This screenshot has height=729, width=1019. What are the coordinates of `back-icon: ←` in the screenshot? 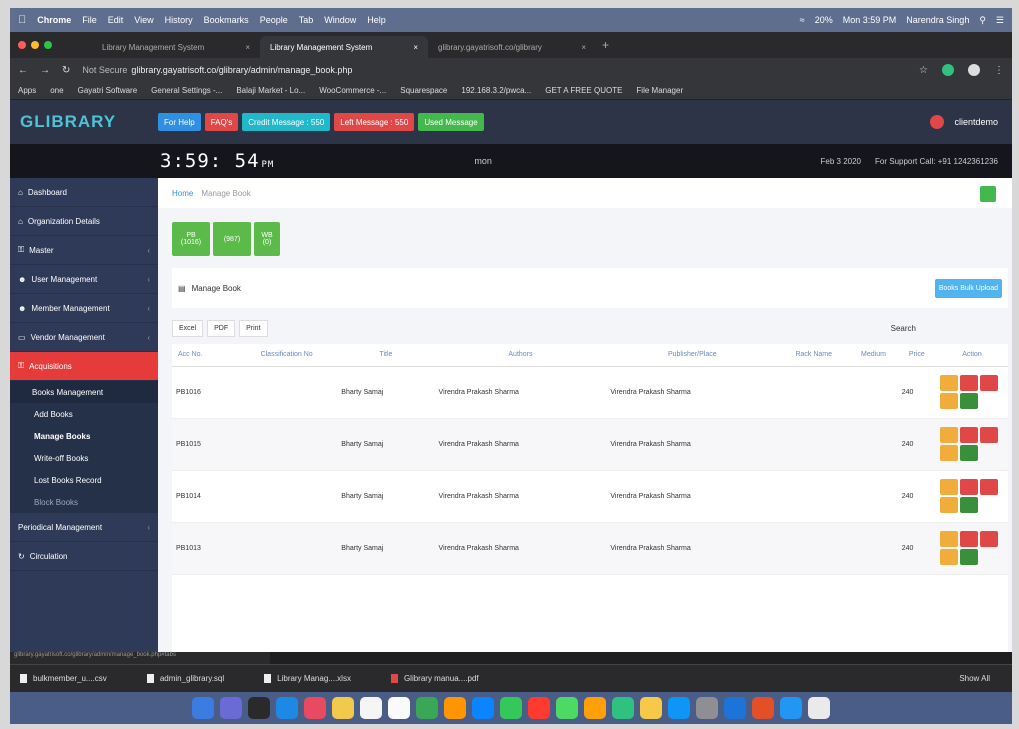 It's located at (23, 70).